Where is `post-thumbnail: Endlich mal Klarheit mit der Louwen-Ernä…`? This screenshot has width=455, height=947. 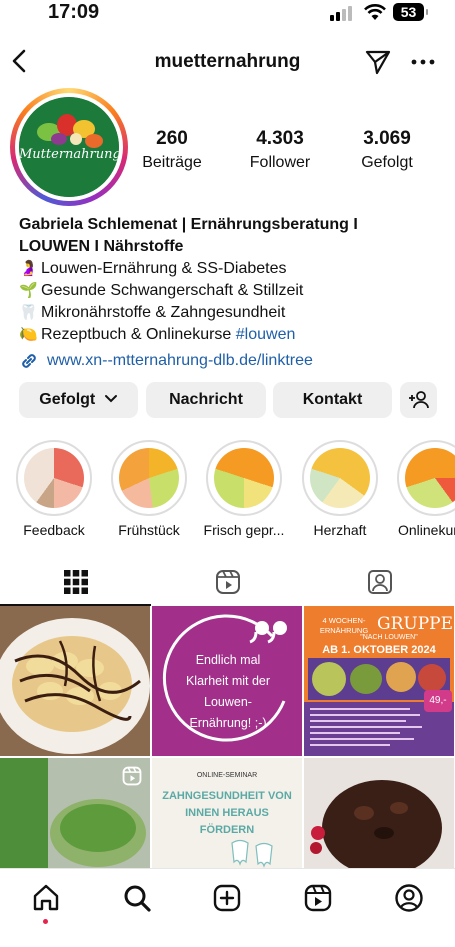
post-thumbnail: Endlich mal Klarheit mit der Louwen-Ernä… is located at coordinates (227, 681).